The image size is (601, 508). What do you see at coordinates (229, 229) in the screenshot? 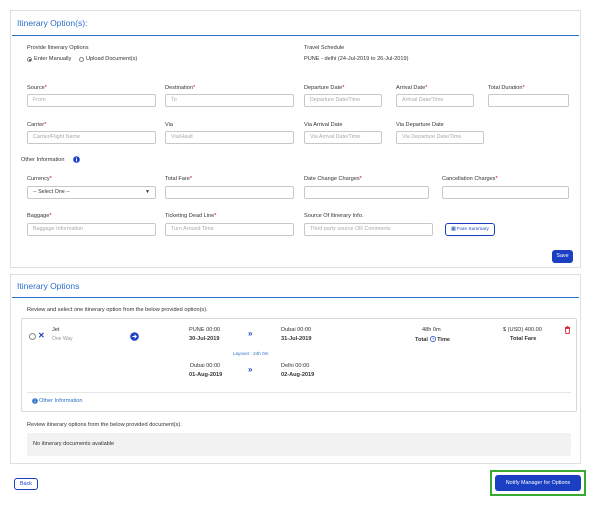
I see `ticketing-deadline-input: Turn Around Time` at bounding box center [229, 229].